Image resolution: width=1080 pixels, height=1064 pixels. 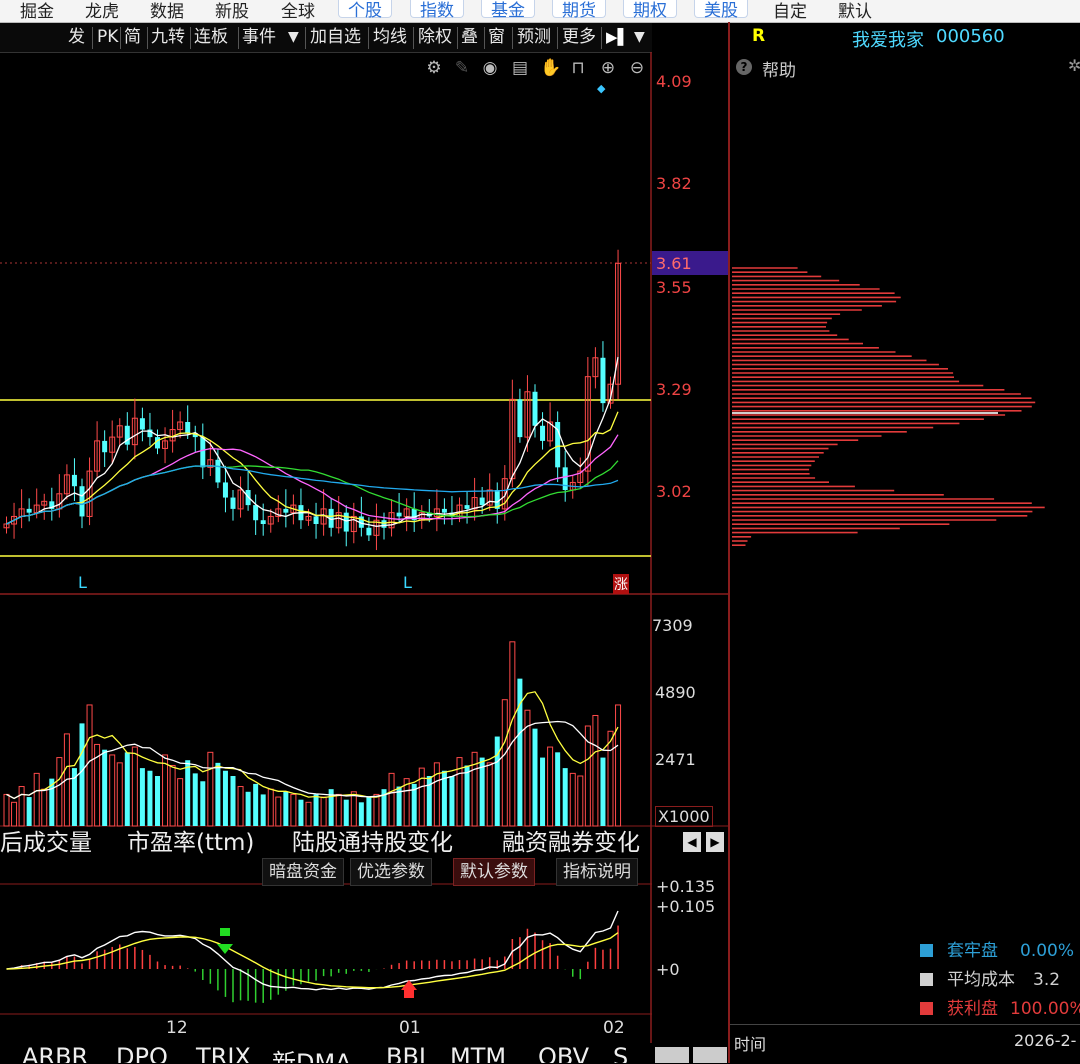 What do you see at coordinates (190, 843) in the screenshot?
I see `tab-pe-ttm: 市盈率(ttm)` at bounding box center [190, 843].